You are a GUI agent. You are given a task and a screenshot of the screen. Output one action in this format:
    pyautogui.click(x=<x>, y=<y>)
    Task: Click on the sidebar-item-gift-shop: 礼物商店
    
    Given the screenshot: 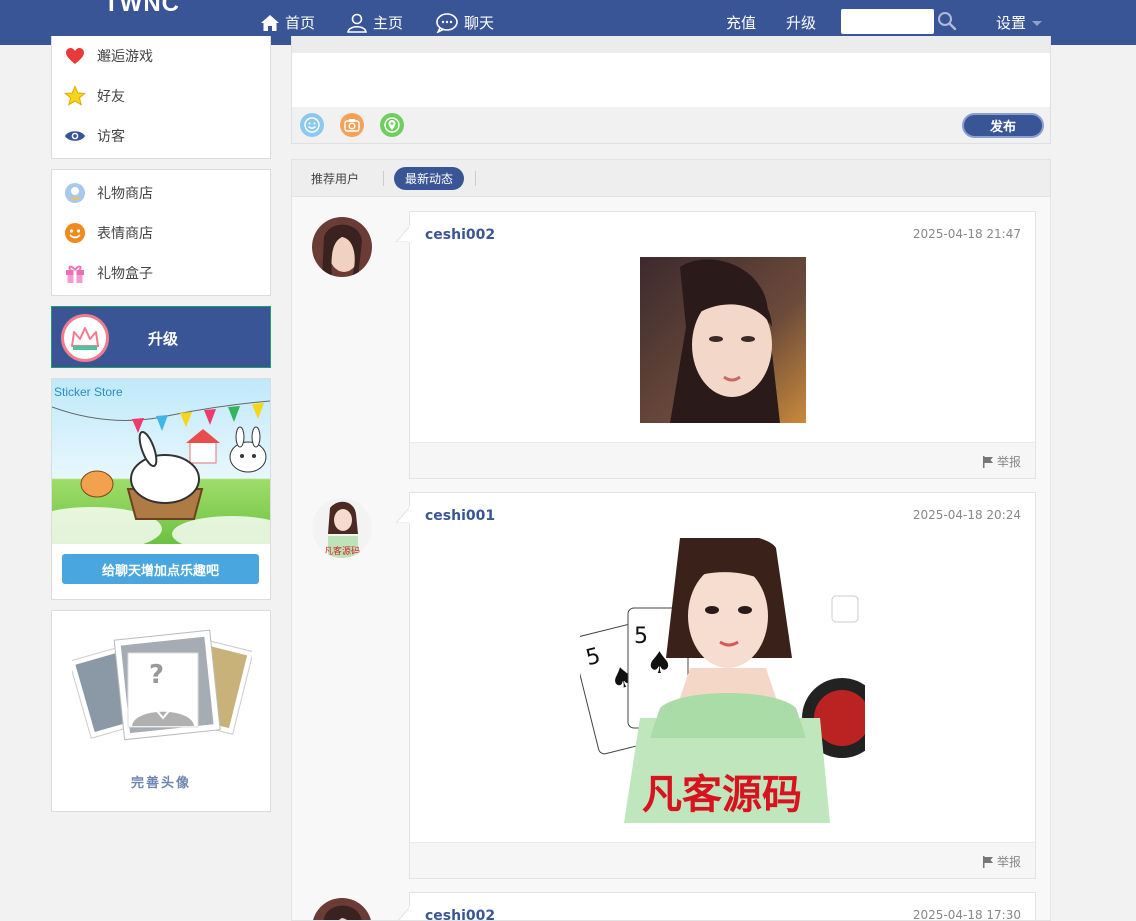 What is the action you would take?
    pyautogui.click(x=108, y=193)
    